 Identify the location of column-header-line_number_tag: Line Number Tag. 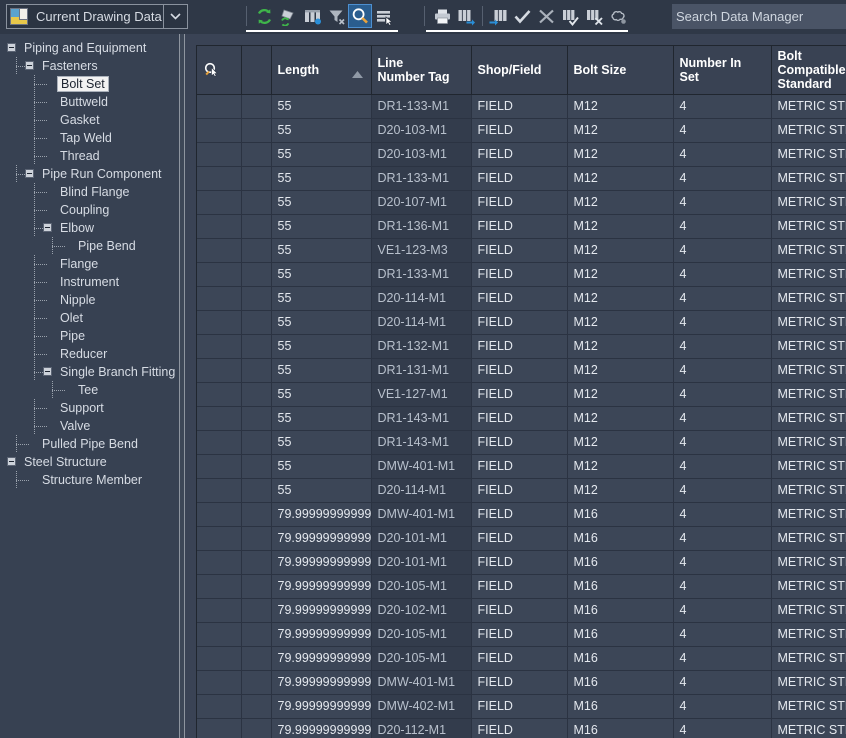
(421, 70).